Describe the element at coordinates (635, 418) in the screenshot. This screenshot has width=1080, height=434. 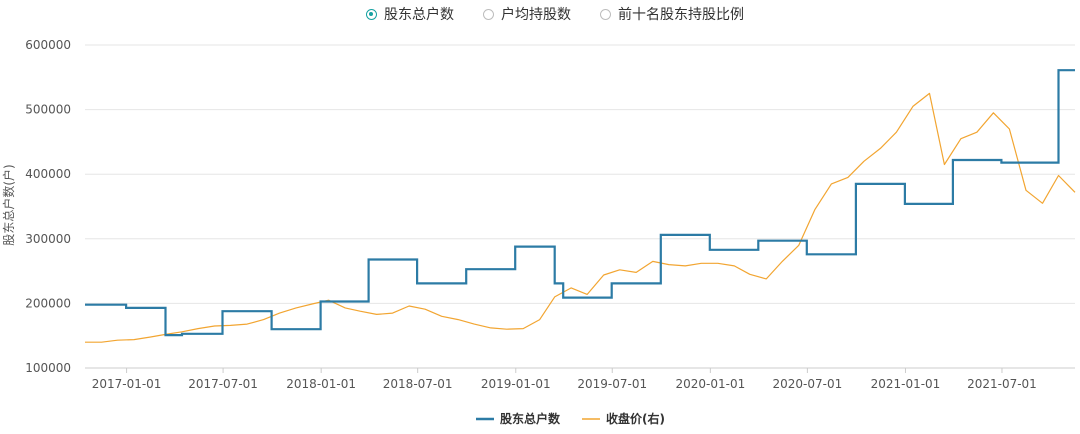
I see `legend-label: 收盘价(右)` at that location.